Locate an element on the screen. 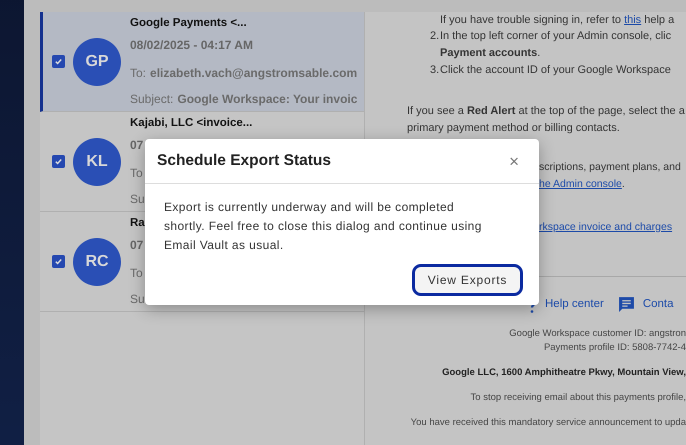 This screenshot has height=445, width=686. avatar: RC is located at coordinates (97, 262).